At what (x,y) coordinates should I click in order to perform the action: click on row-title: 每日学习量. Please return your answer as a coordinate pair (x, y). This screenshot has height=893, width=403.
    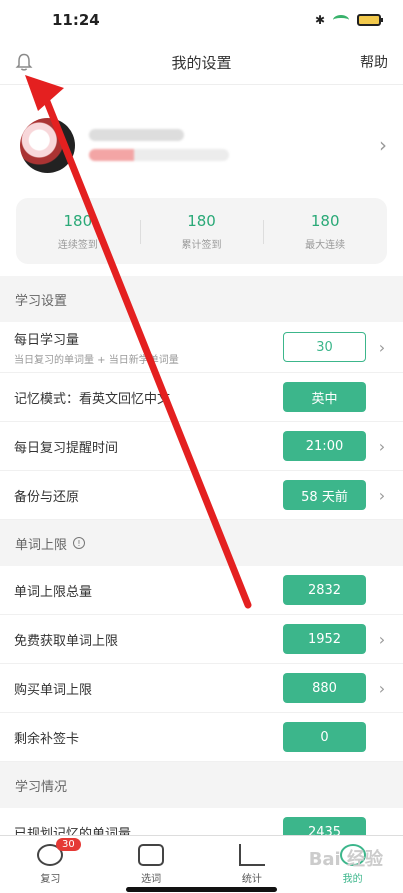
    Looking at the image, I should click on (47, 340).